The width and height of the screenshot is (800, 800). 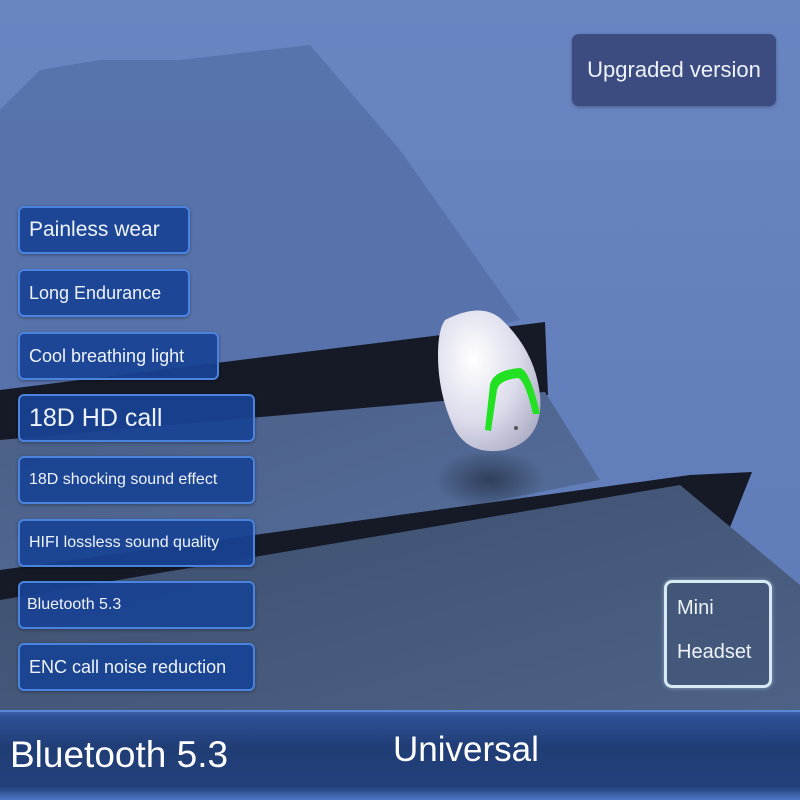 I want to click on feature-label: Bluetooth 5.3, so click(x=74, y=604).